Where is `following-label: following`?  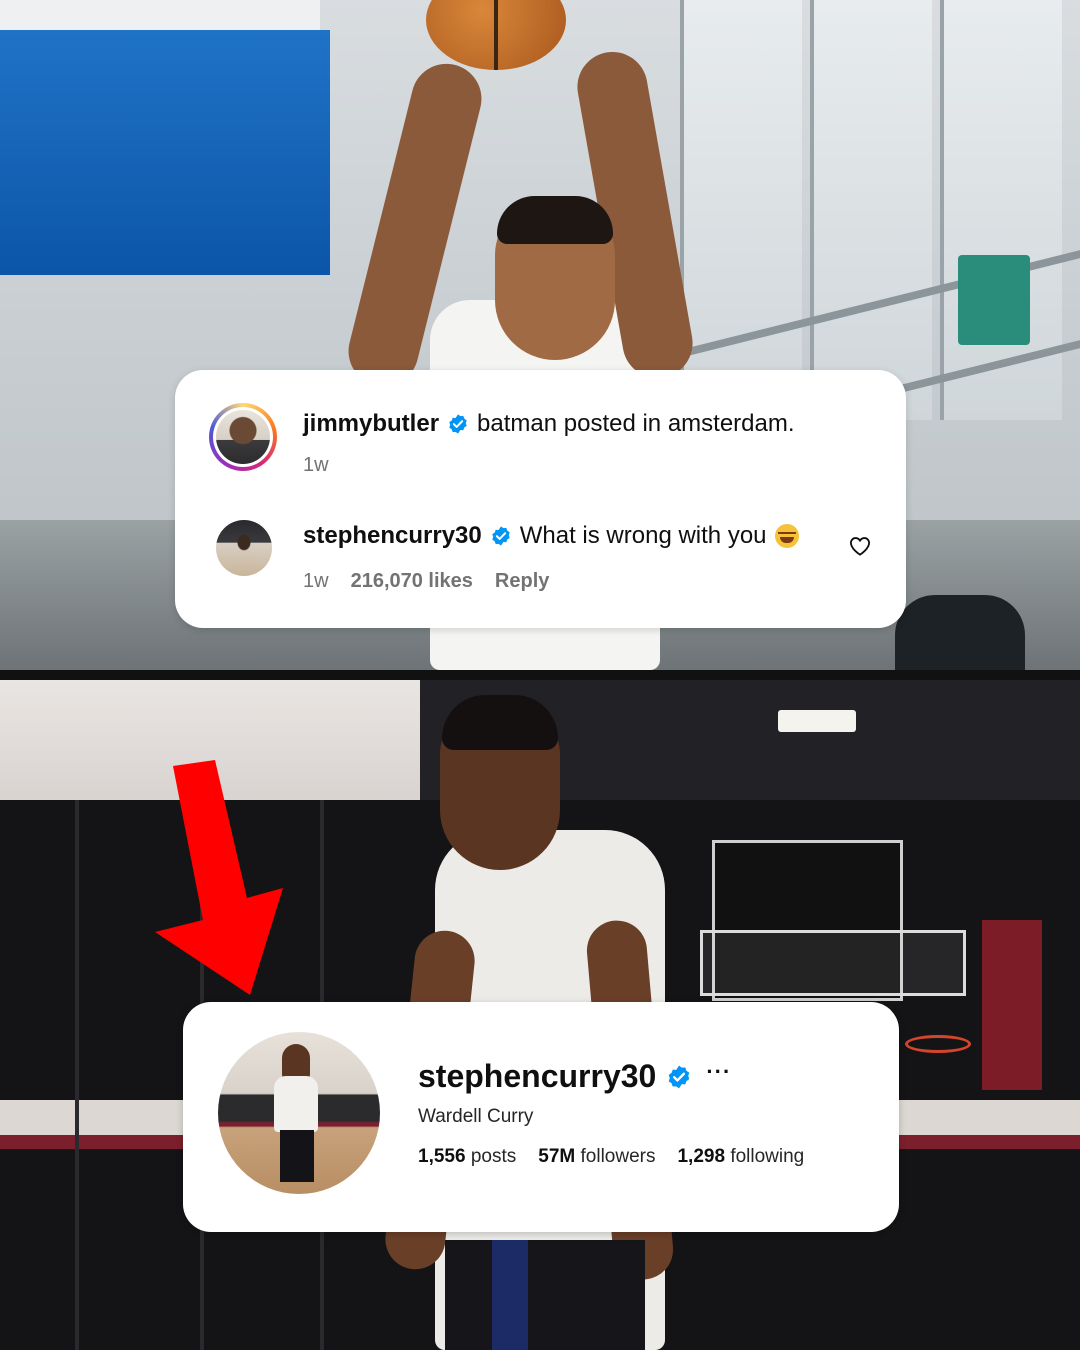 following-label: following is located at coordinates (767, 1156).